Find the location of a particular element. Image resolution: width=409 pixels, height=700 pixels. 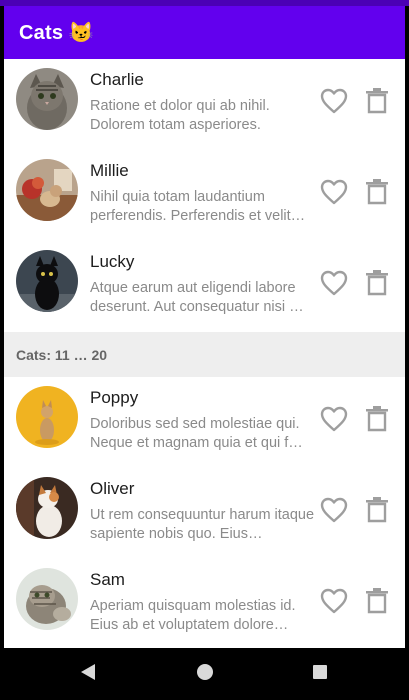

home-circle-icon is located at coordinates (205, 674).